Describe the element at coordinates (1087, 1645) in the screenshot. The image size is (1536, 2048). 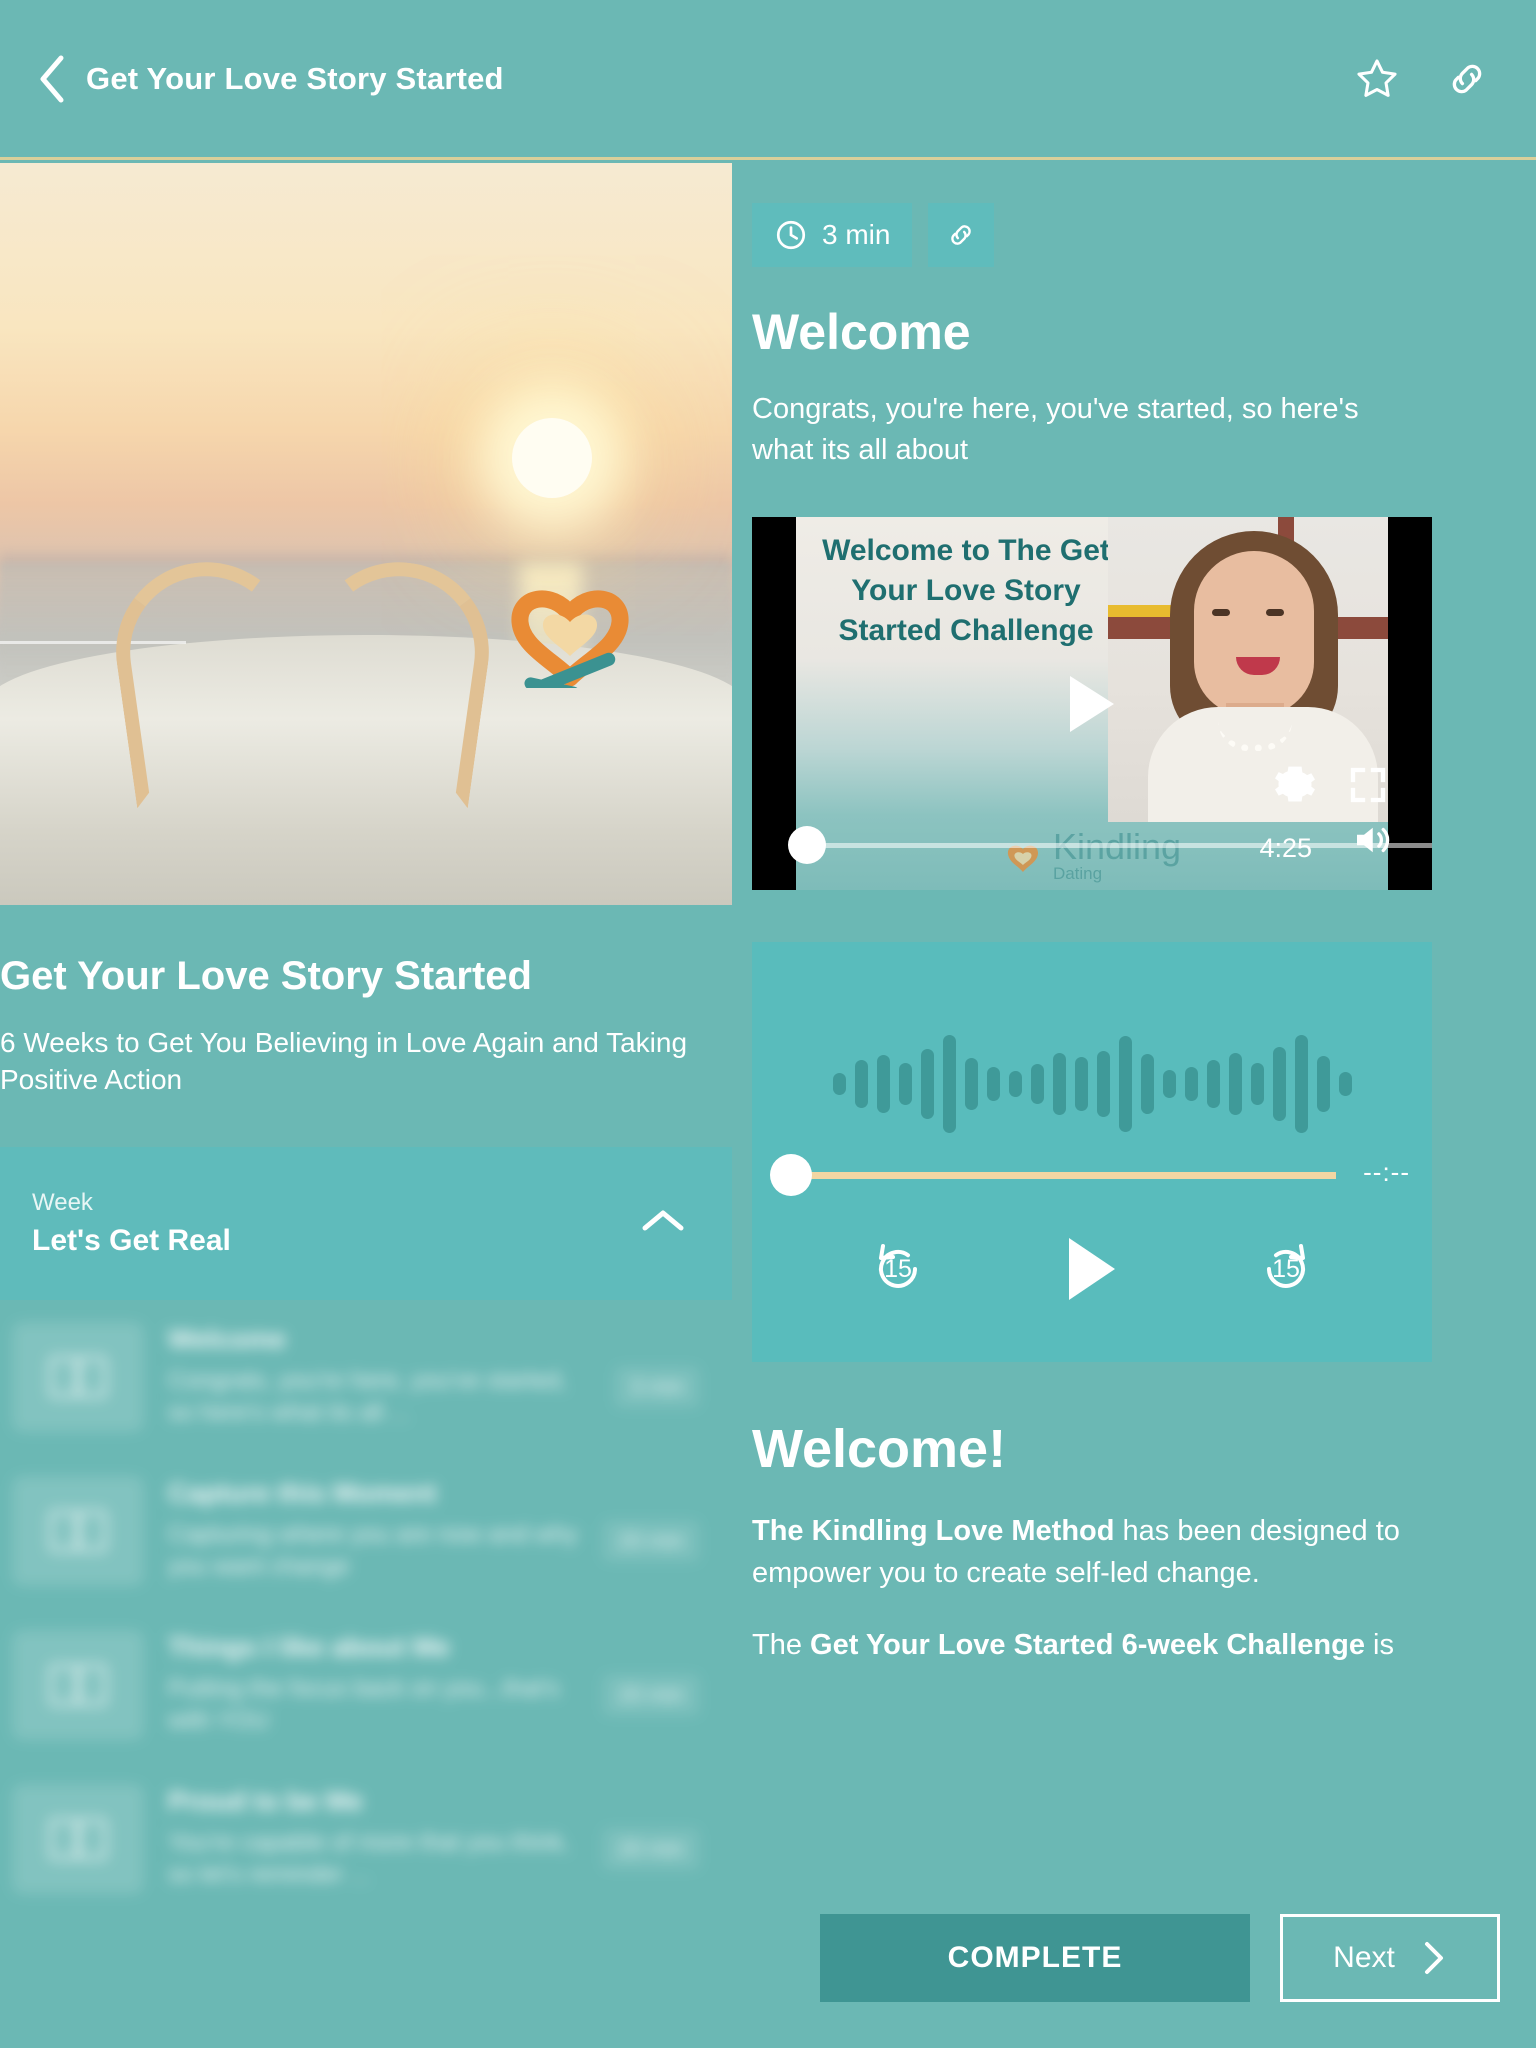
I see `content-p2-bold: Get Your Love Started 6-week Challenge` at that location.